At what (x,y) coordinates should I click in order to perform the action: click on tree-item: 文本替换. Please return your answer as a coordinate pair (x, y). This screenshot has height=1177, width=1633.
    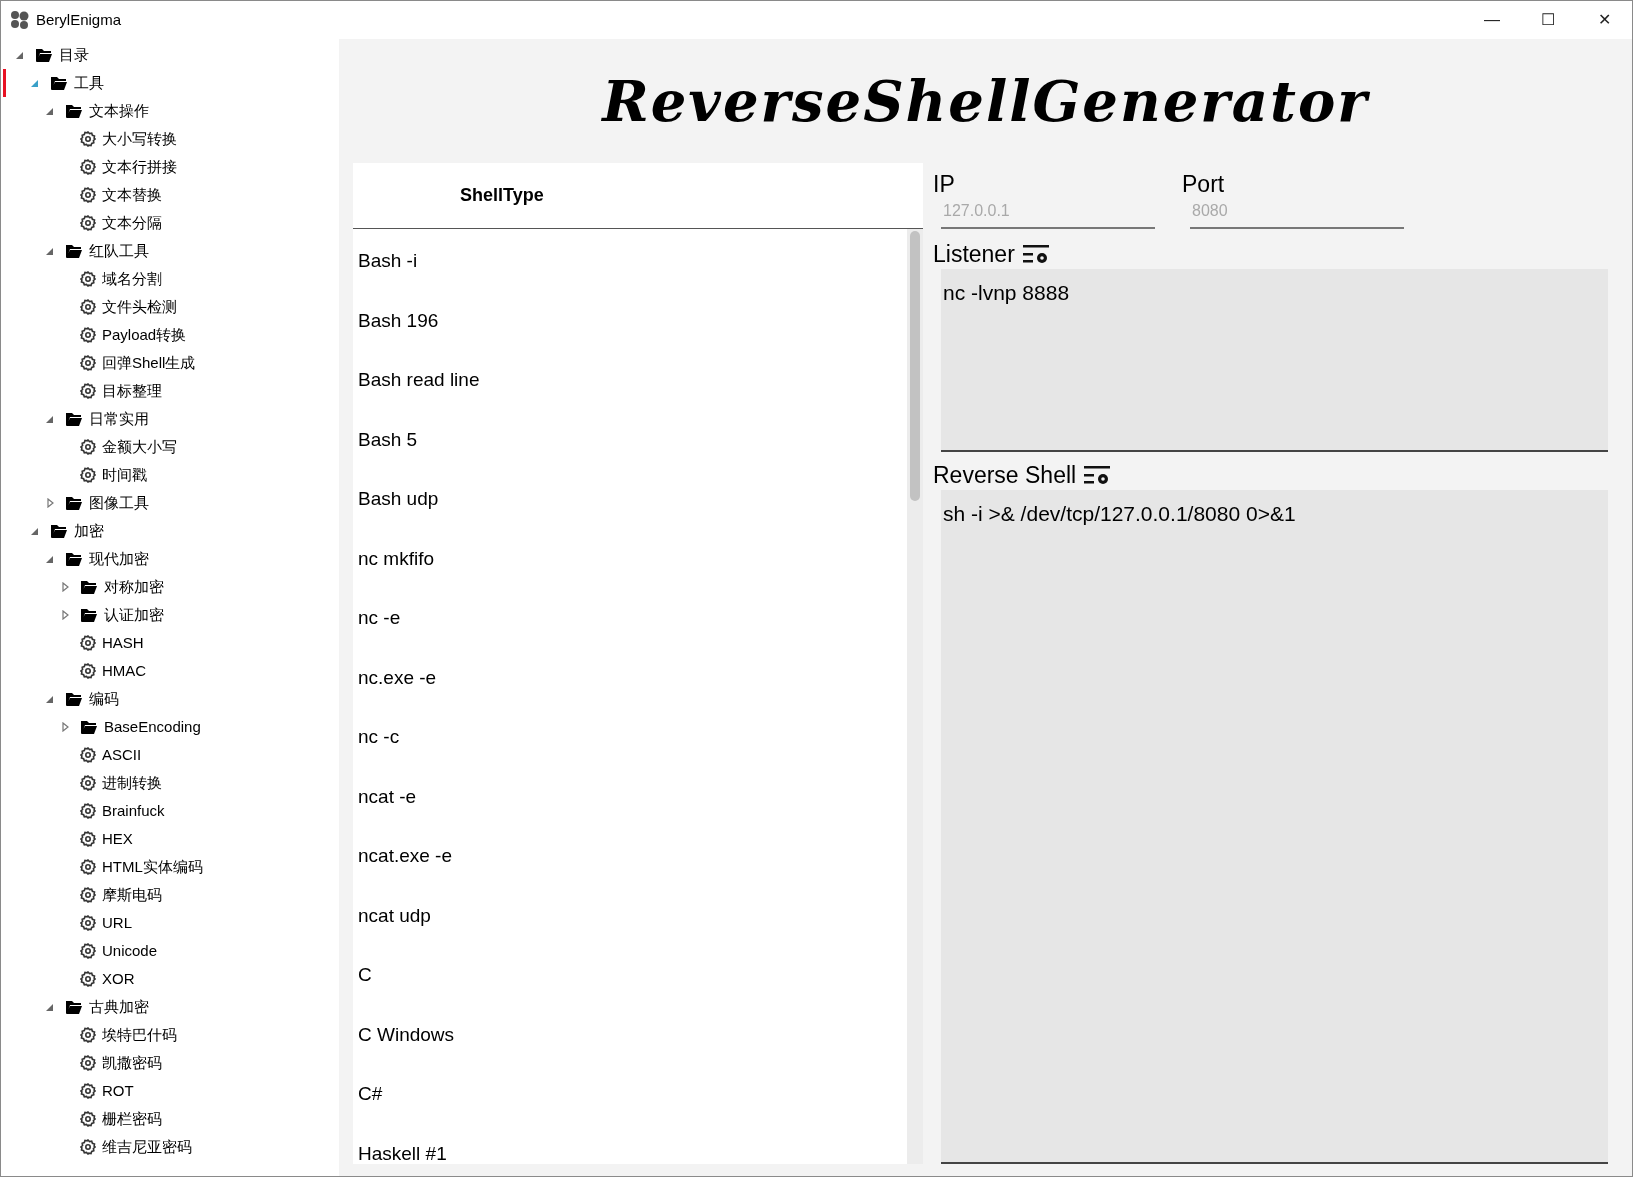
    Looking at the image, I should click on (171, 195).